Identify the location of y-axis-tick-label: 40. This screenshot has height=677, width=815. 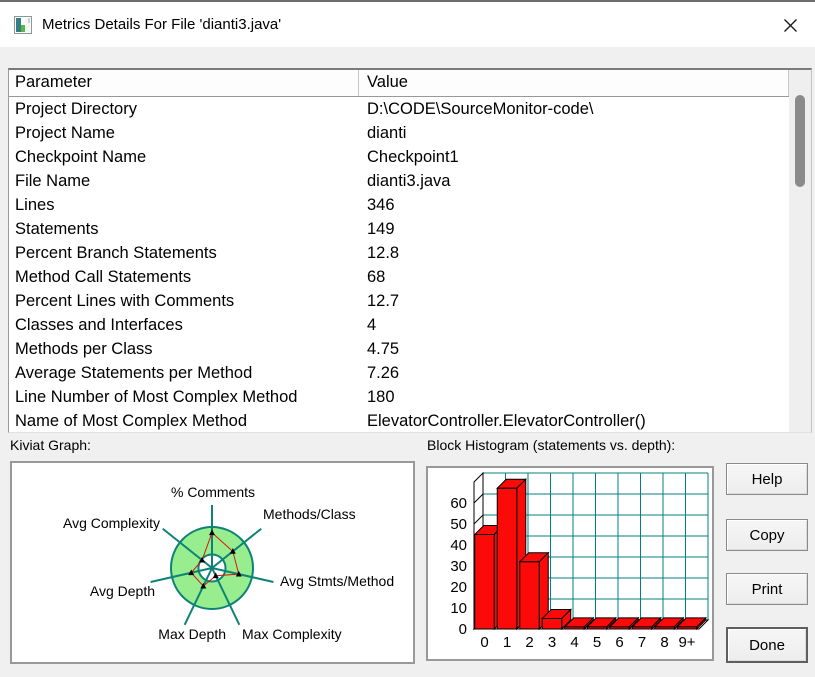
(458, 545).